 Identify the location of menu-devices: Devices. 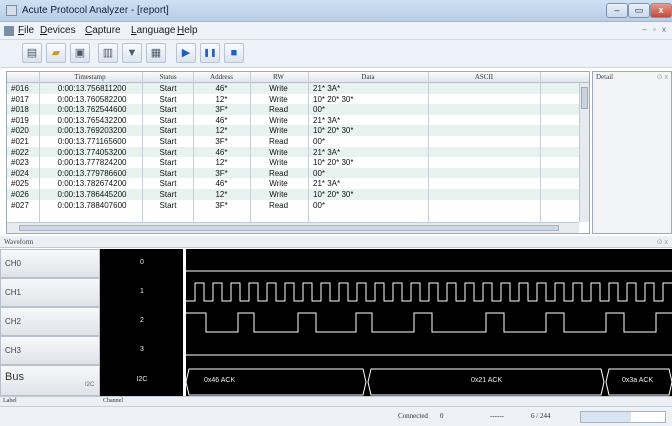
(58, 30).